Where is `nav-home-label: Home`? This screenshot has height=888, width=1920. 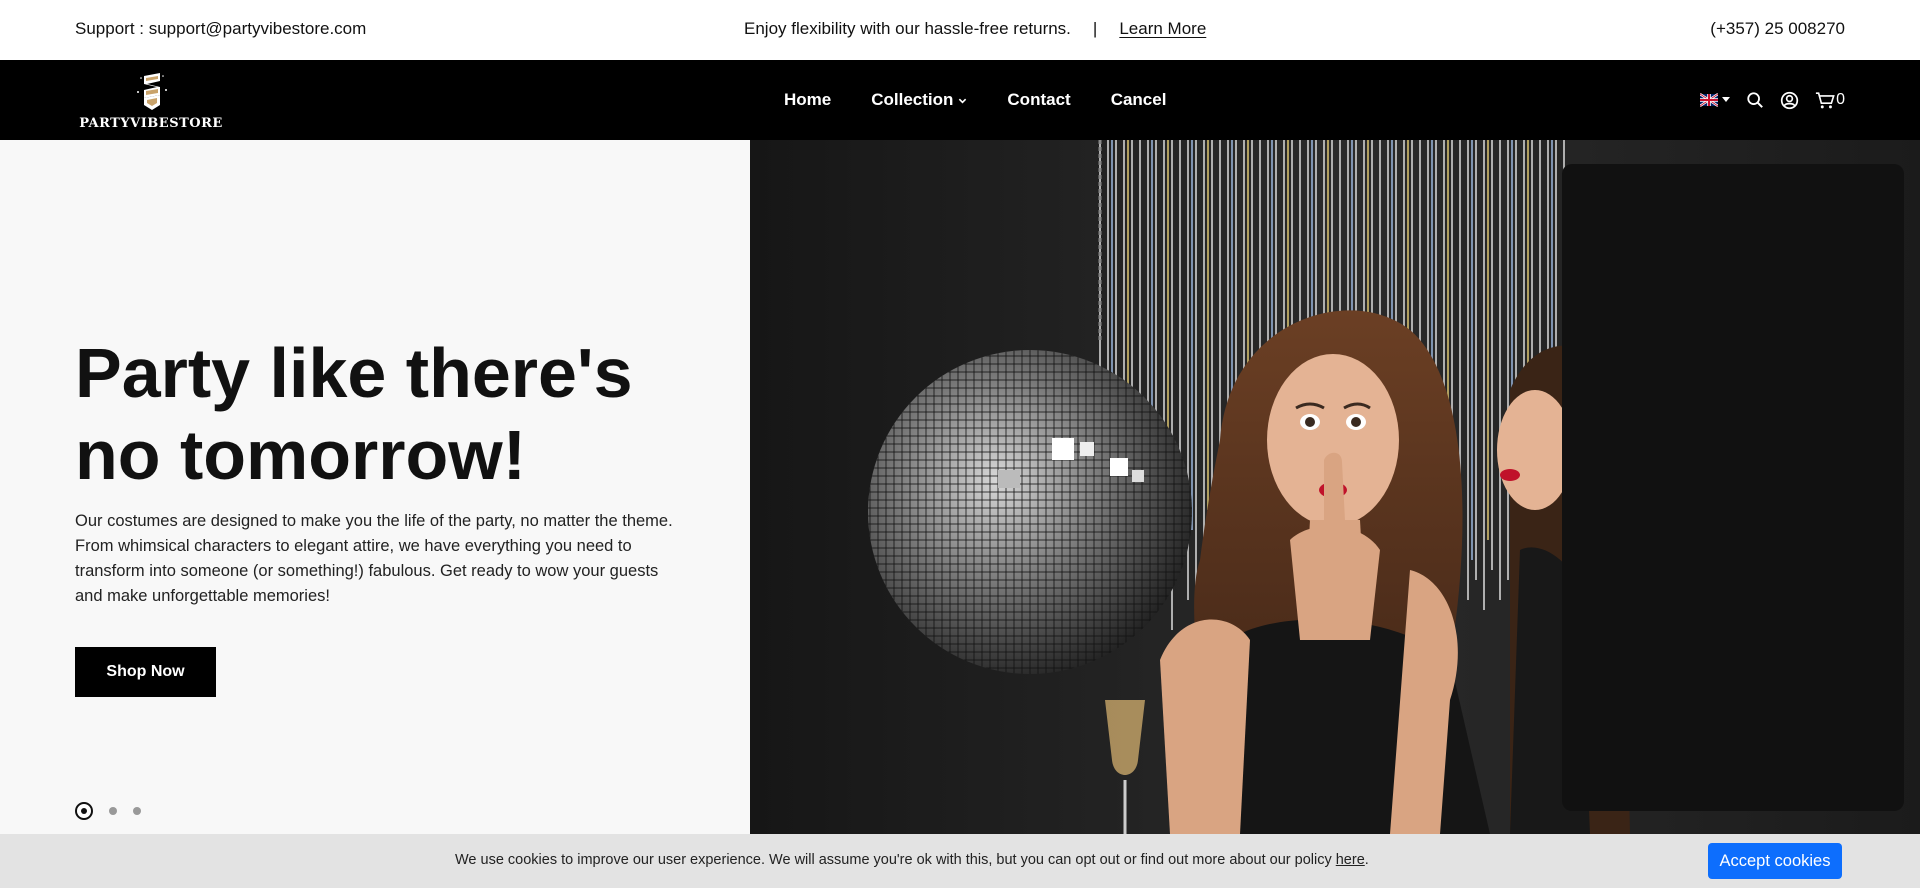
nav-home-label: Home is located at coordinates (808, 99).